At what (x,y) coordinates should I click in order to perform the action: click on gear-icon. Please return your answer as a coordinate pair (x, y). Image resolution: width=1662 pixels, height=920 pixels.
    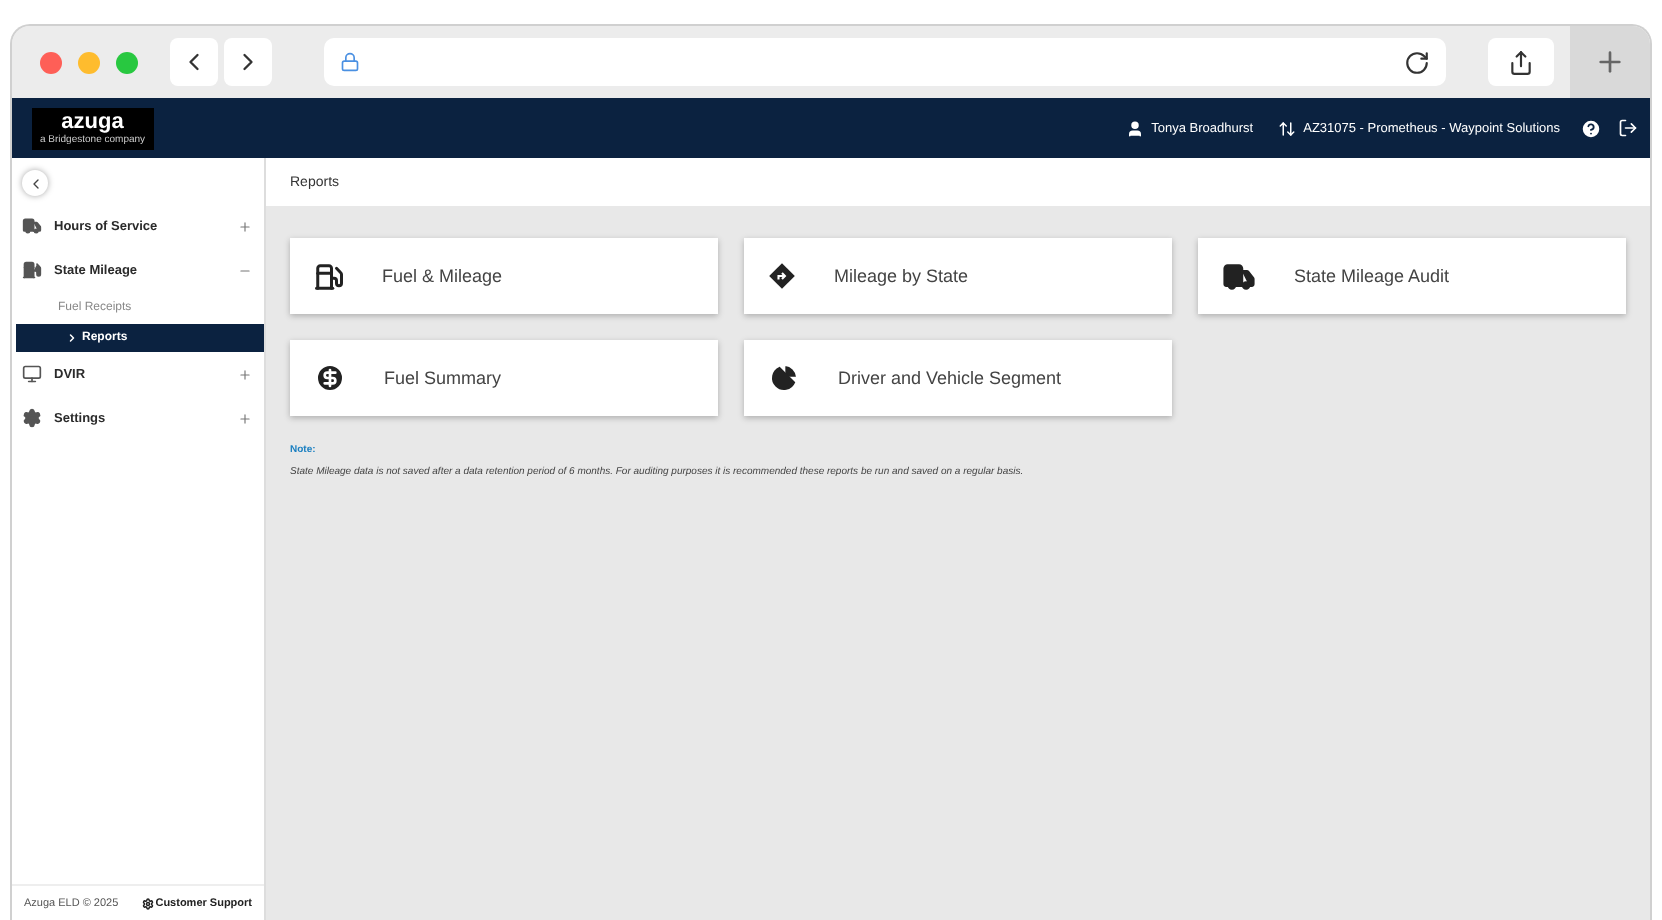
    Looking at the image, I should click on (147, 904).